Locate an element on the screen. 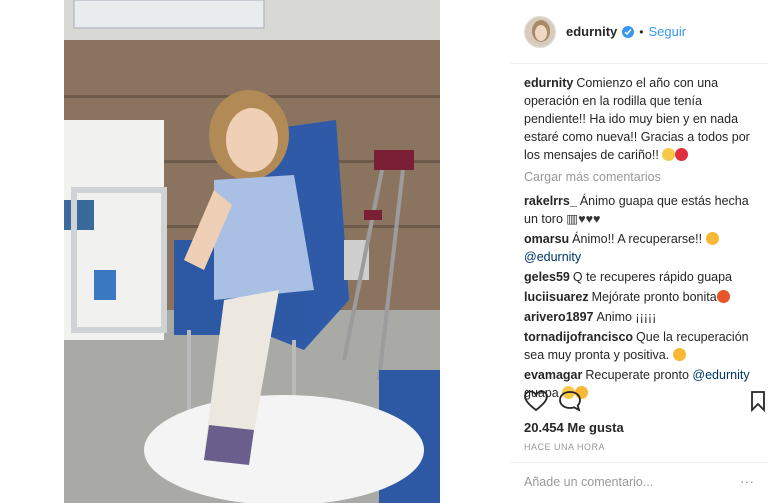 This screenshot has height=503, width=768. comment-item: geles59 Q te recuperes rápido guapa is located at coordinates (644, 277).